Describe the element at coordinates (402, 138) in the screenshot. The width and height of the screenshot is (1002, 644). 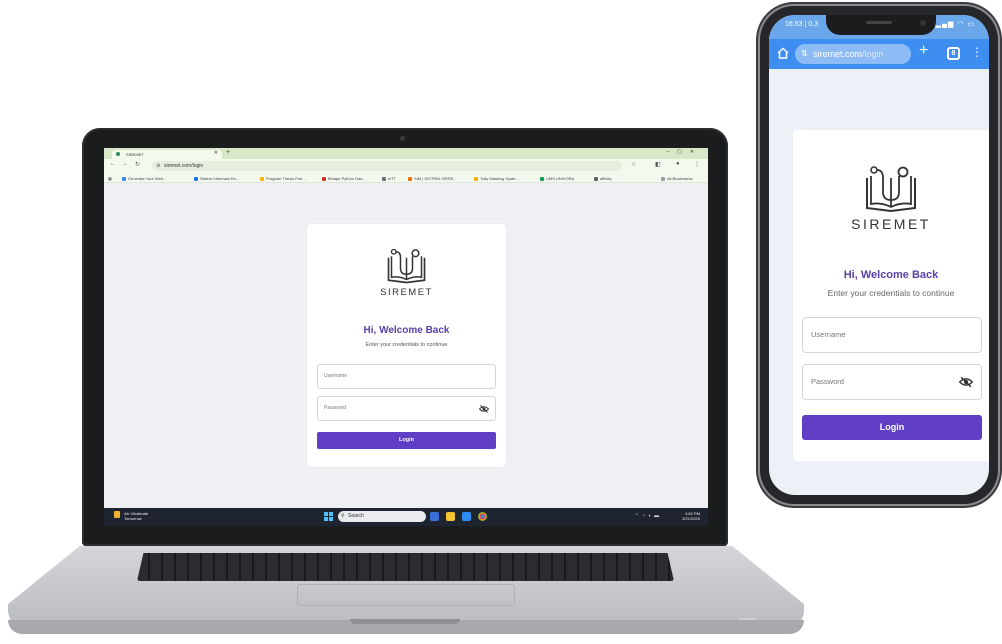
I see `laptop-camera` at that location.